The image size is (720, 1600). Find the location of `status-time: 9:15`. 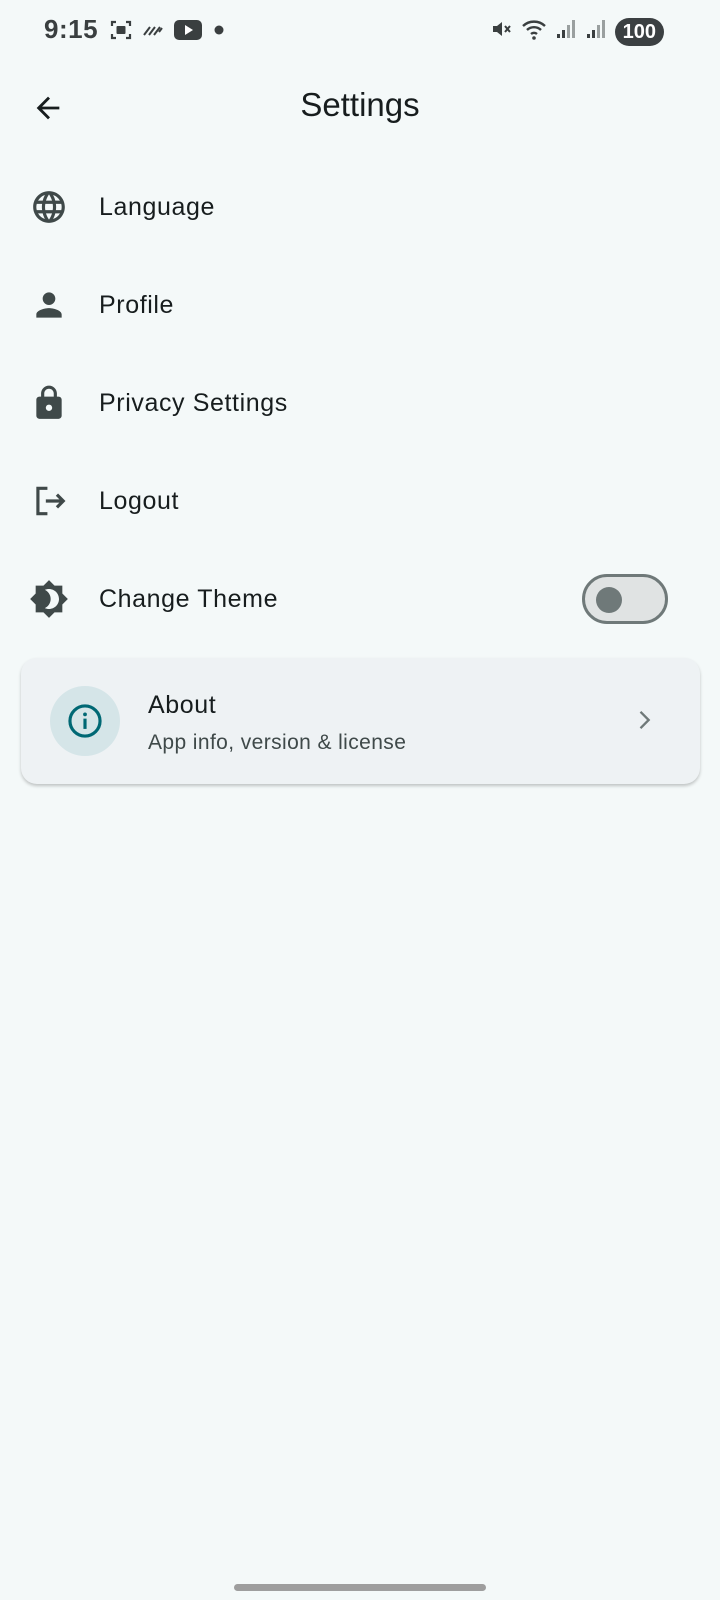

status-time: 9:15 is located at coordinates (71, 29).